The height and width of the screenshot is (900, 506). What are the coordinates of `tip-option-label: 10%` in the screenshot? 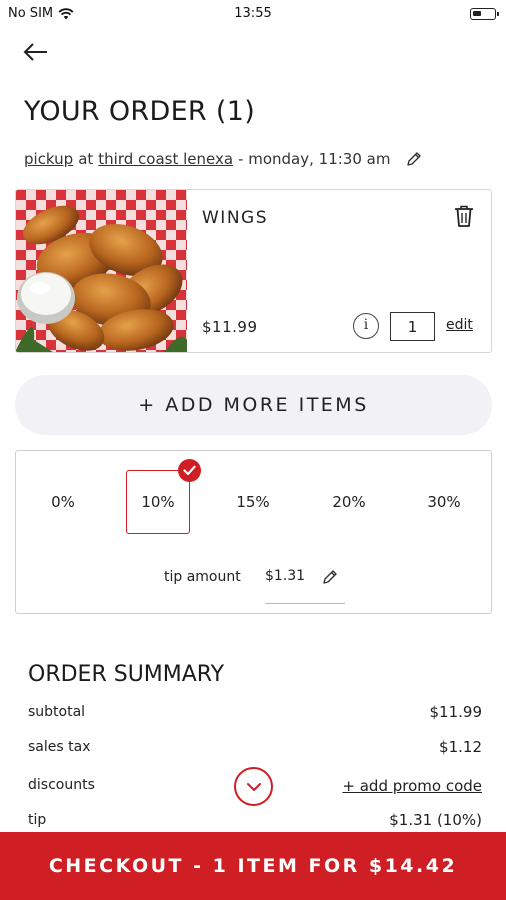 It's located at (158, 502).